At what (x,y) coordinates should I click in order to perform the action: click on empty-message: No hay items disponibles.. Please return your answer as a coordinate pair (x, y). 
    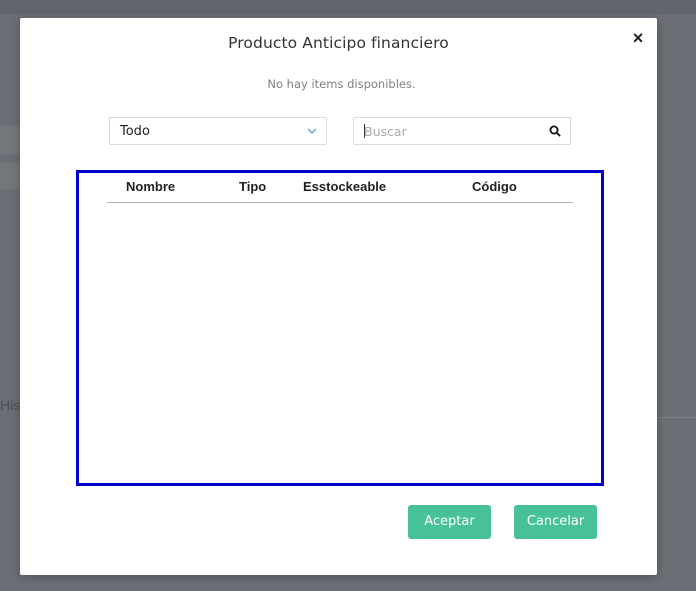
    Looking at the image, I should click on (341, 84).